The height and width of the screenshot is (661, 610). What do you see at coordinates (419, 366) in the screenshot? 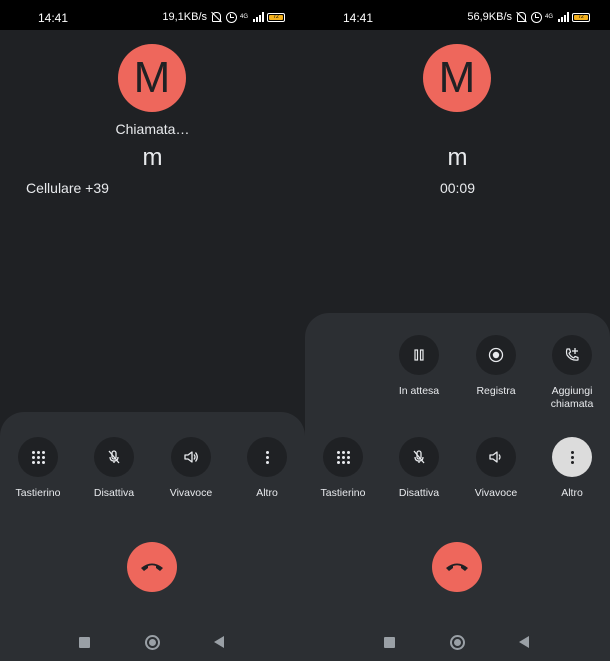
I see `hold-button: In attesa` at bounding box center [419, 366].